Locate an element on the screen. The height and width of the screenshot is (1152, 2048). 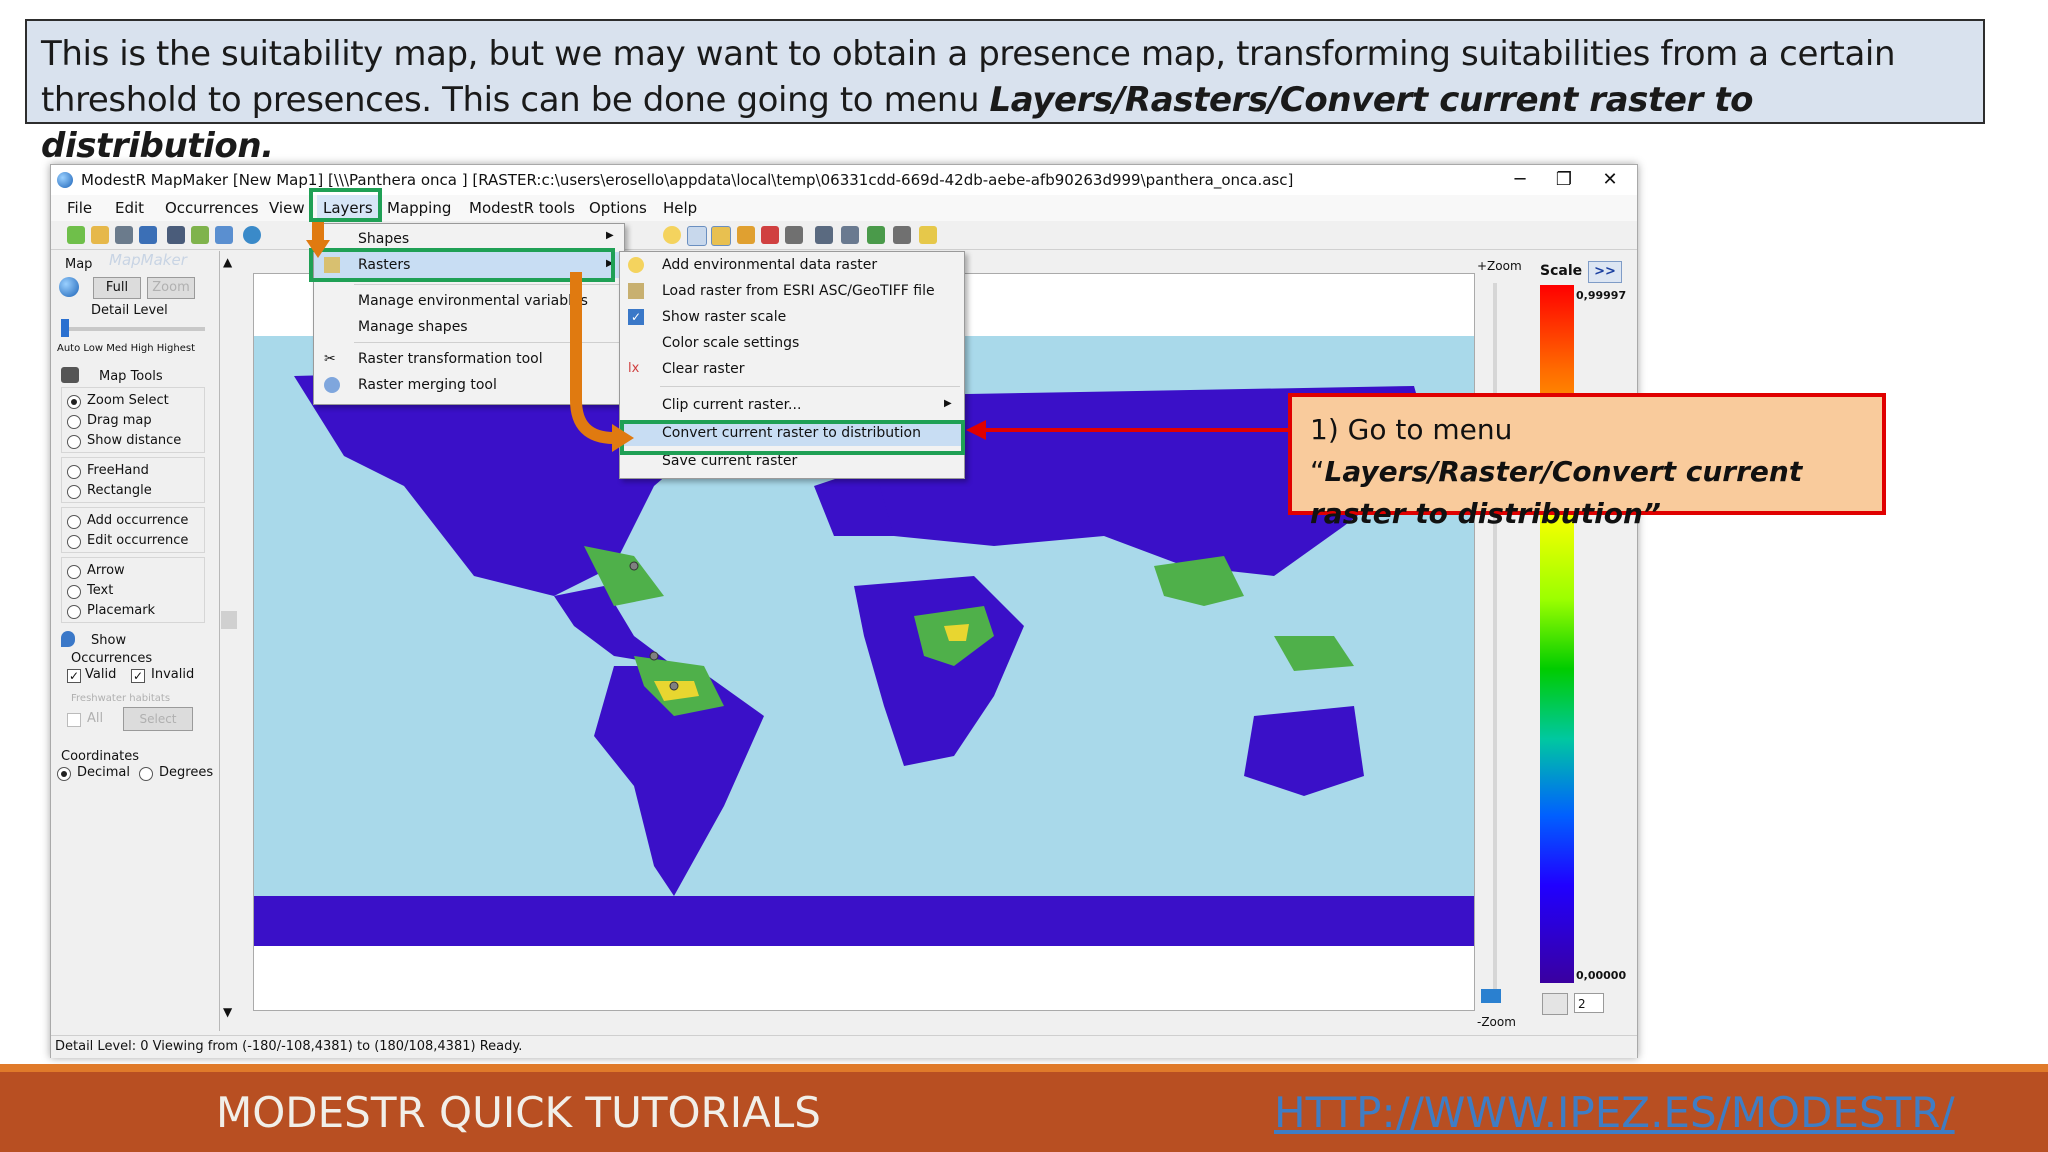
all-checkbox is located at coordinates (74, 720).